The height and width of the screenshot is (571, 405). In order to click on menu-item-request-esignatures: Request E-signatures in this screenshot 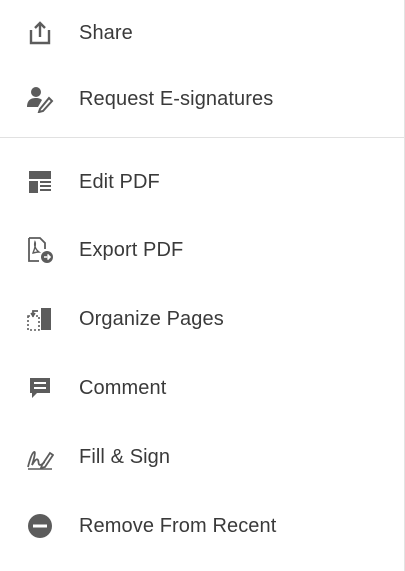, I will do `click(200, 99)`.